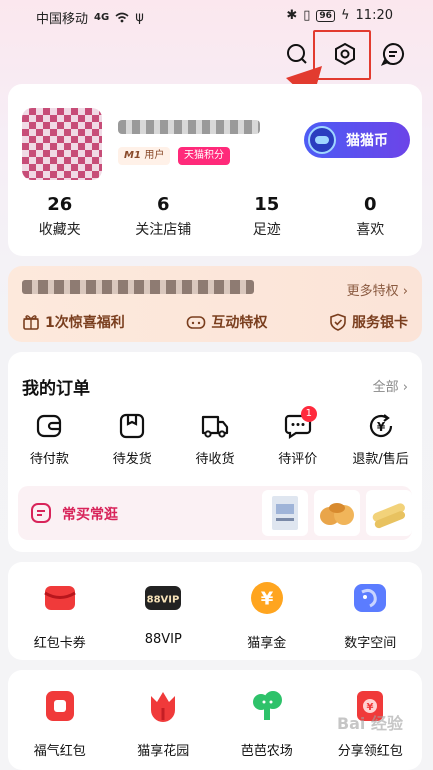 Image resolution: width=433 pixels, height=770 pixels. Describe the element at coordinates (325, 15) in the screenshot. I see `battery-indicator: 96` at that location.